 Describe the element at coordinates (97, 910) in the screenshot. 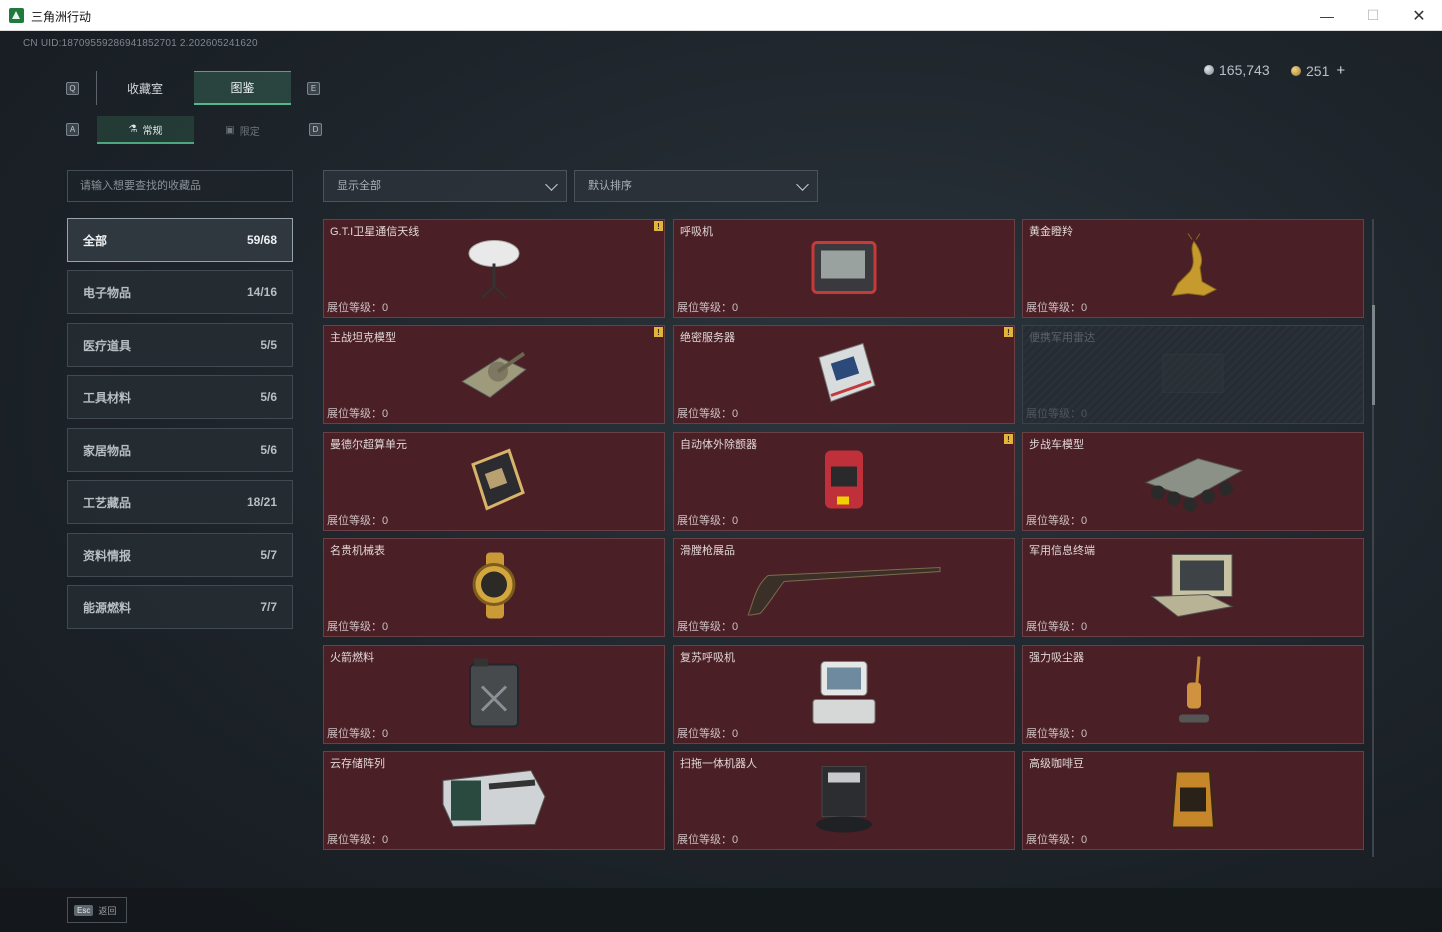

I see `back-button: Esc 返回` at that location.